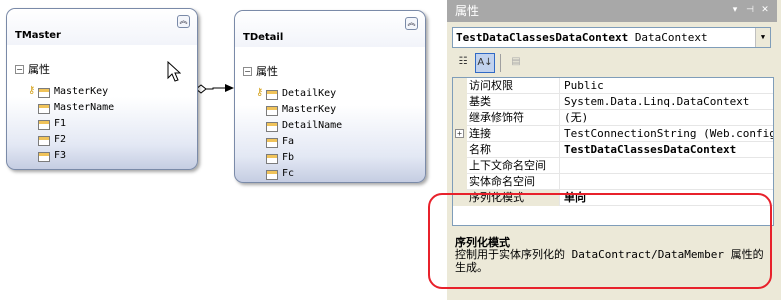  I want to click on entity-property: F3, so click(74, 155).